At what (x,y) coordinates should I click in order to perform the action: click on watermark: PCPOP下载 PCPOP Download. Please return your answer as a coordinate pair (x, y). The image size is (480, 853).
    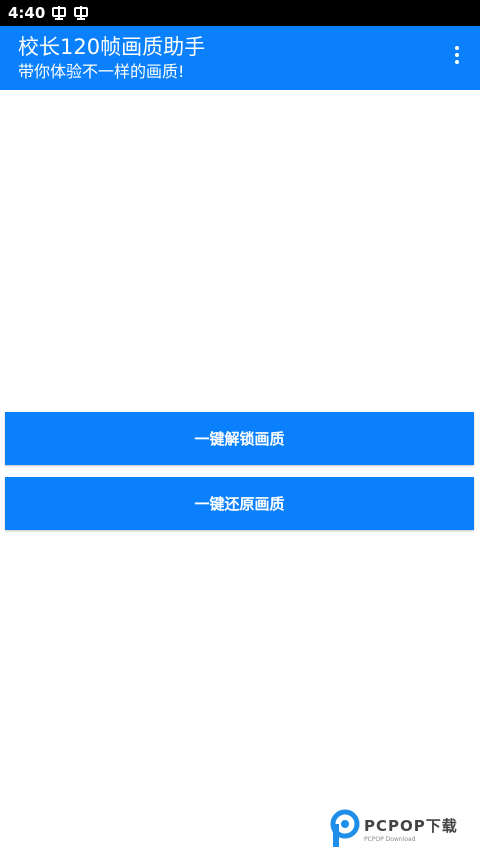
    Looking at the image, I should click on (404, 829).